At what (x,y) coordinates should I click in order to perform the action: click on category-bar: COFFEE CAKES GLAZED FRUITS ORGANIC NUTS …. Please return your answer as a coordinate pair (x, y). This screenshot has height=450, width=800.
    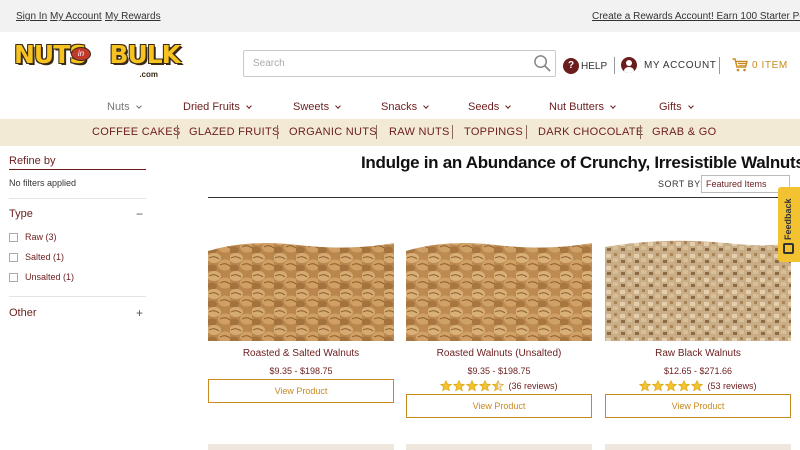
    Looking at the image, I should click on (400, 132).